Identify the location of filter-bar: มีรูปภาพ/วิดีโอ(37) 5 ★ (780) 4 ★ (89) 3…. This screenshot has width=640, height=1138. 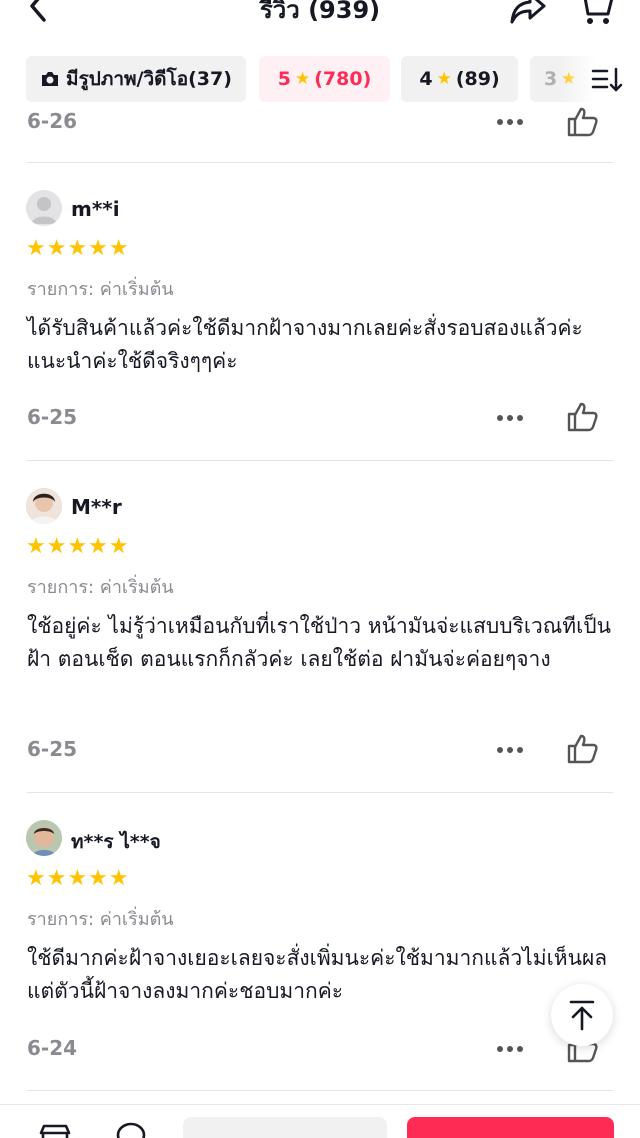
(320, 79).